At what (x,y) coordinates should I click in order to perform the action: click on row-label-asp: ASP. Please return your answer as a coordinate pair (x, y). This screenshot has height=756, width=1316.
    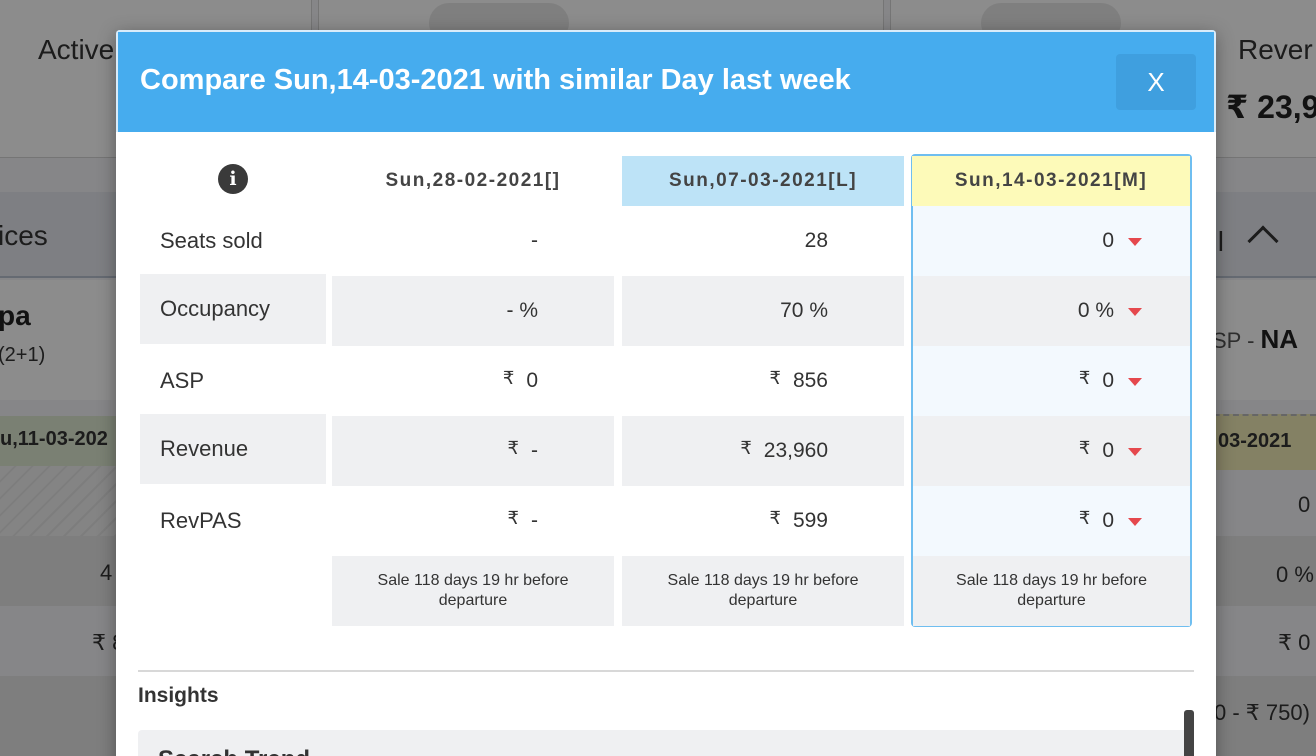
    Looking at the image, I should click on (182, 380).